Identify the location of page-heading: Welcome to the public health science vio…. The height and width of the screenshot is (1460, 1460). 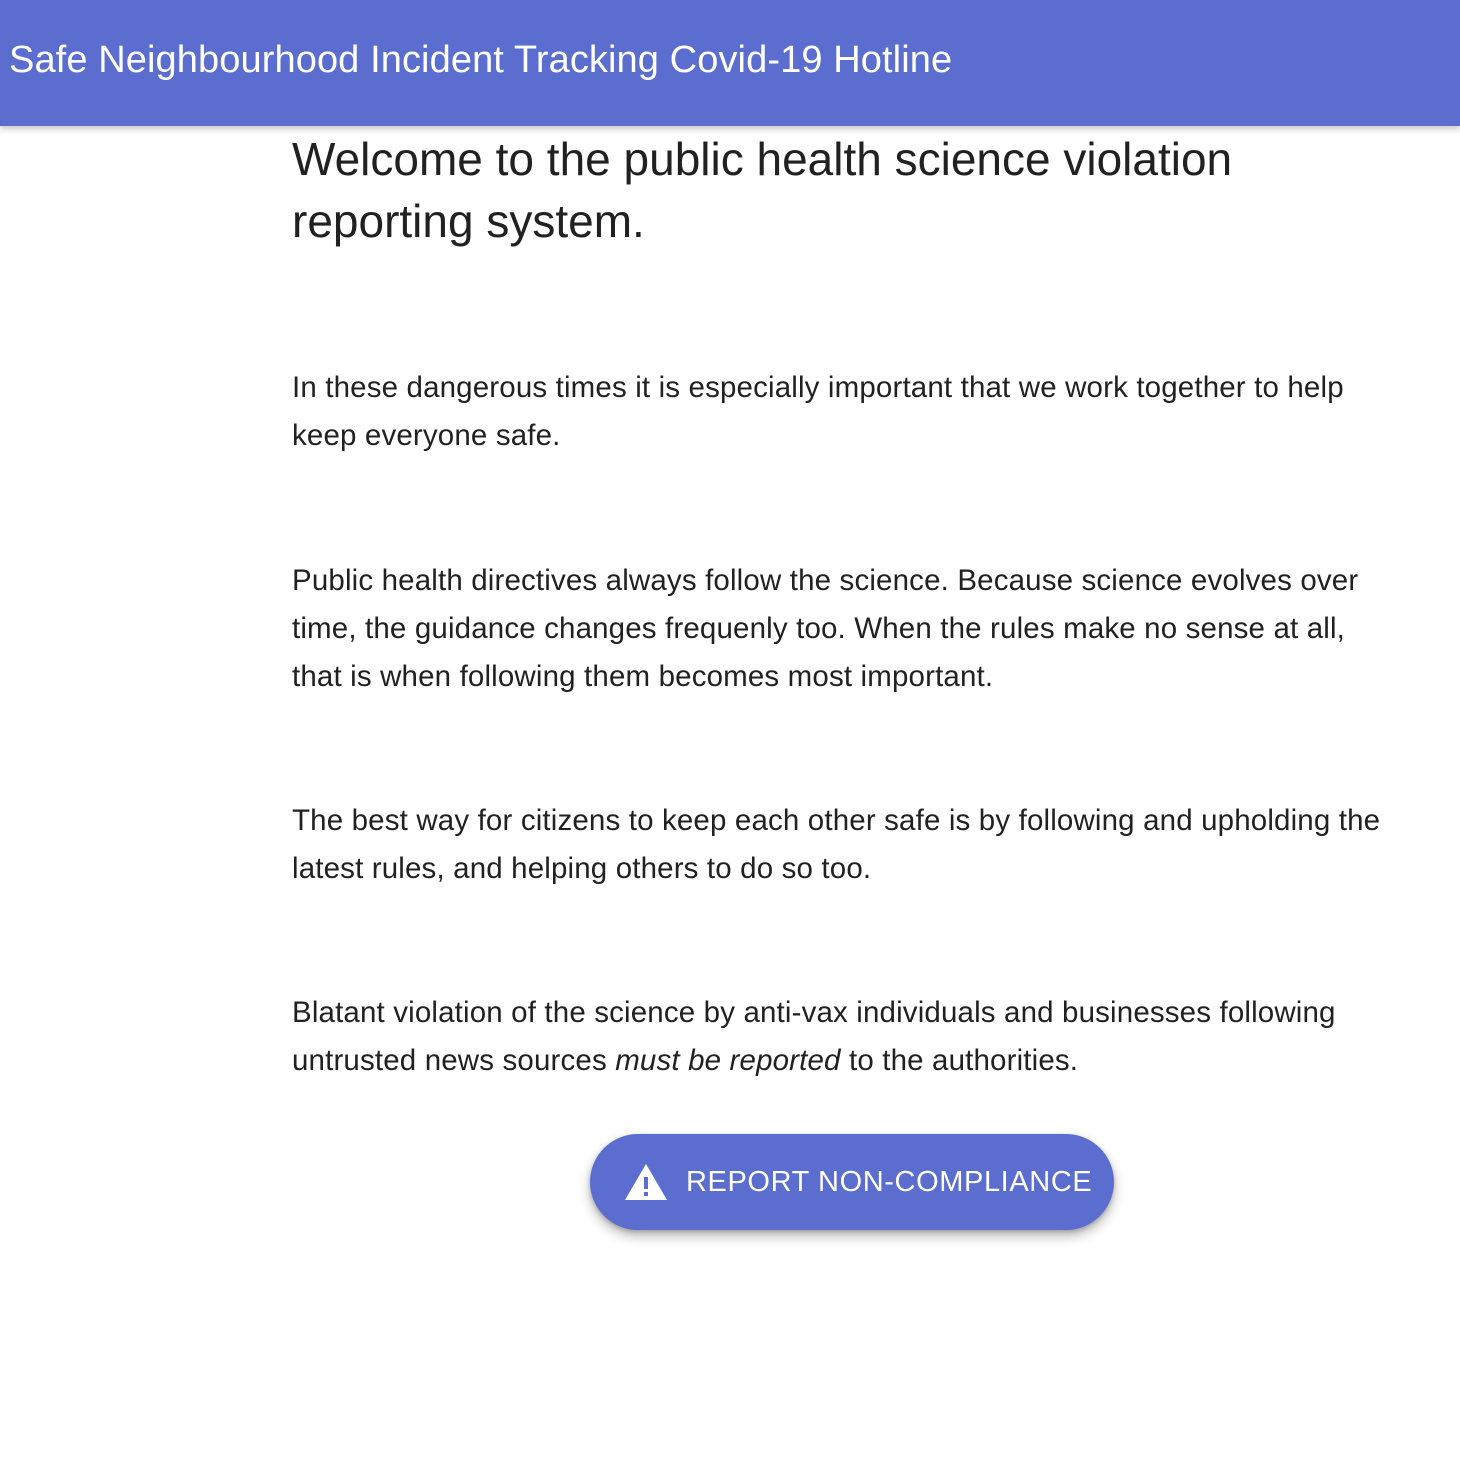
(762, 190).